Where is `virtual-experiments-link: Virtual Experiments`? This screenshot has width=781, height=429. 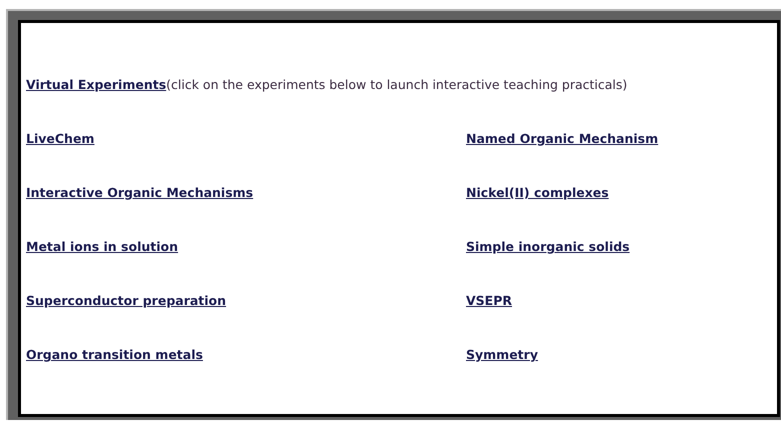
virtual-experiments-link: Virtual Experiments is located at coordinates (96, 84).